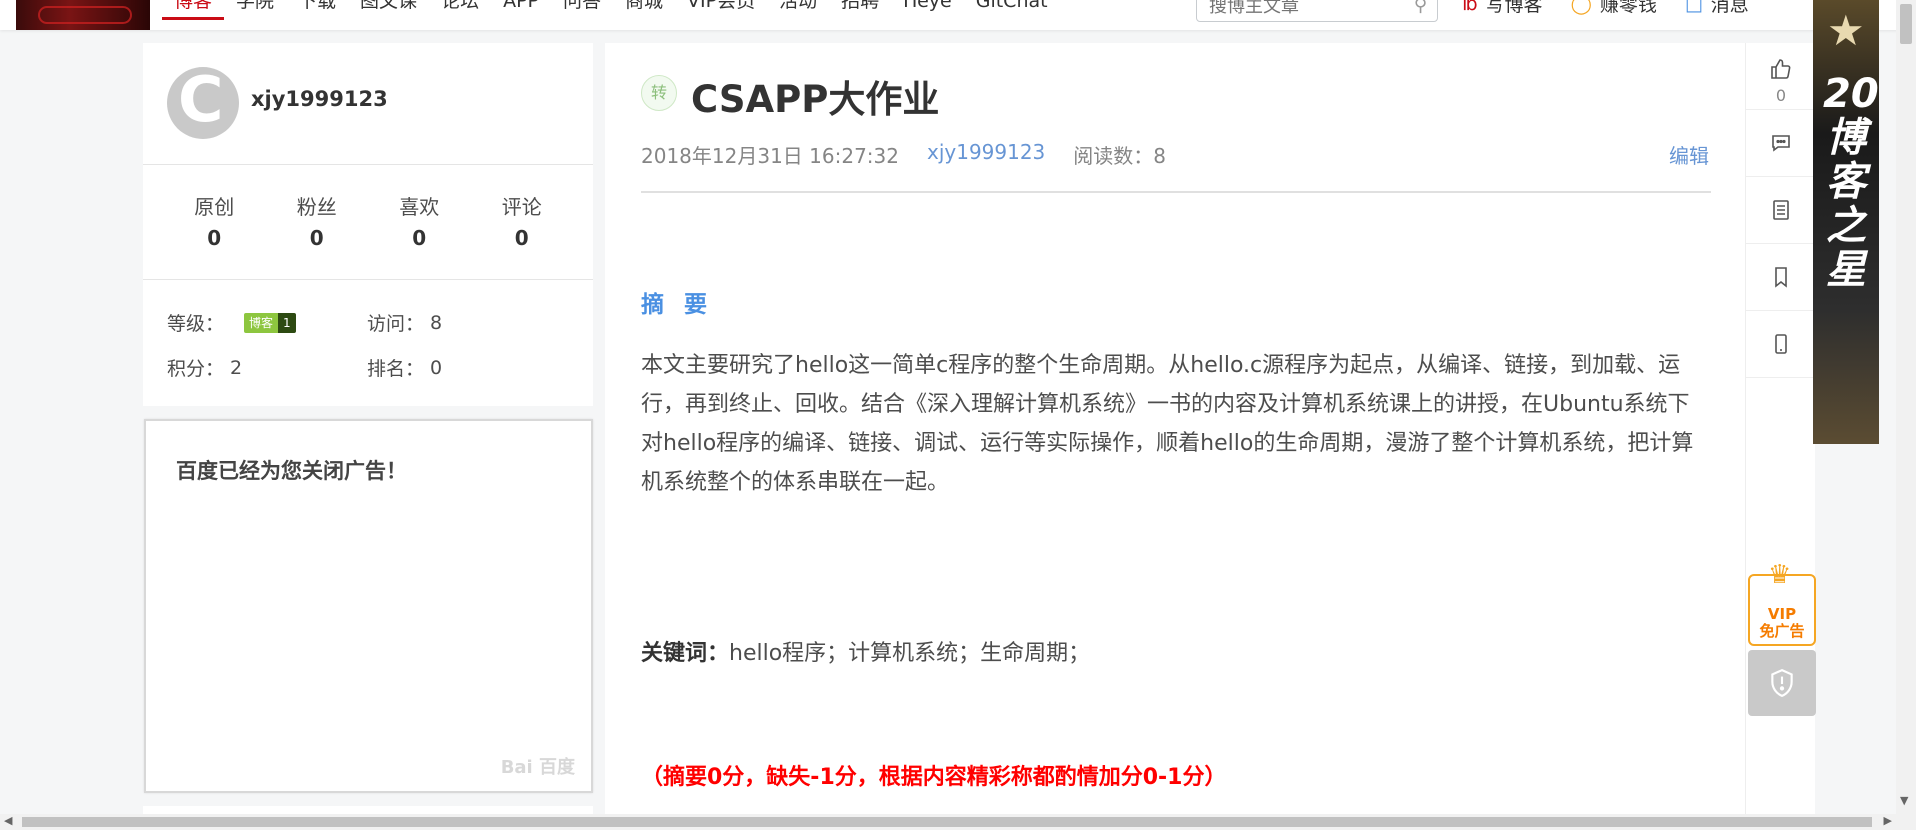 Image resolution: width=1916 pixels, height=830 pixels. What do you see at coordinates (319, 99) in the screenshot?
I see `profile-username: xjy1999123` at bounding box center [319, 99].